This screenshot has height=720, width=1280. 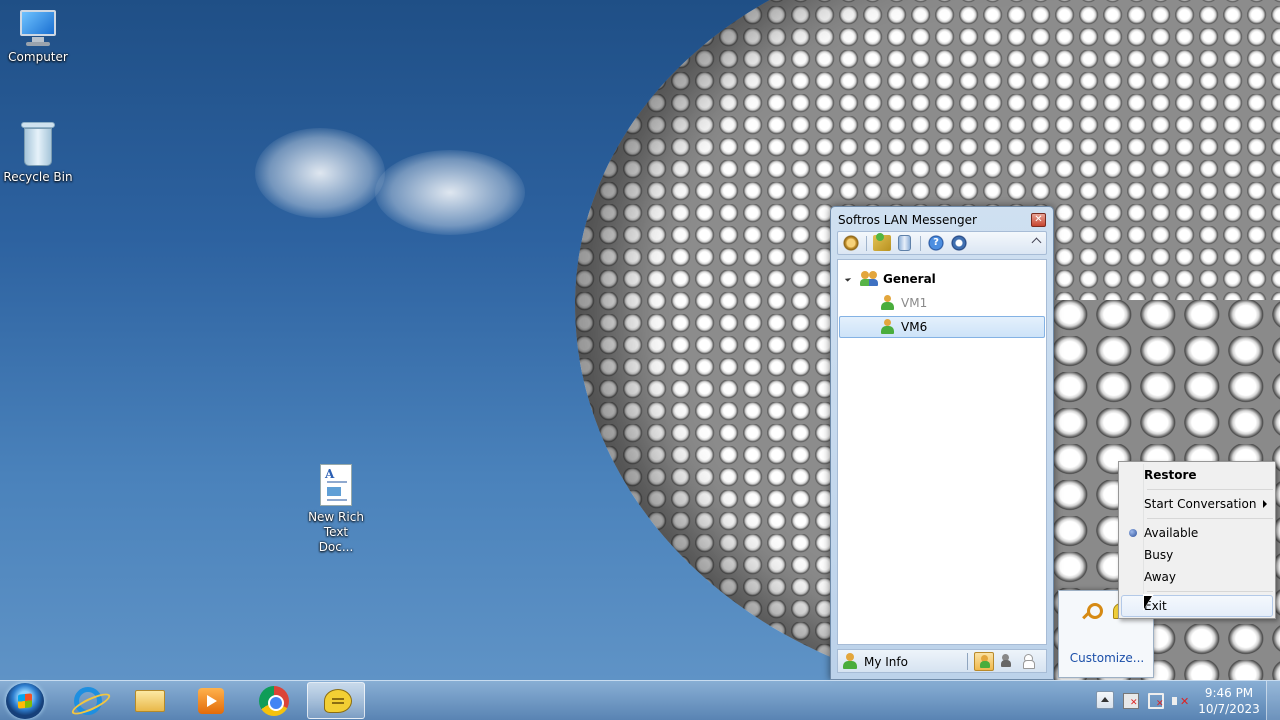 What do you see at coordinates (1133, 533) in the screenshot?
I see `radio-checked-icon` at bounding box center [1133, 533].